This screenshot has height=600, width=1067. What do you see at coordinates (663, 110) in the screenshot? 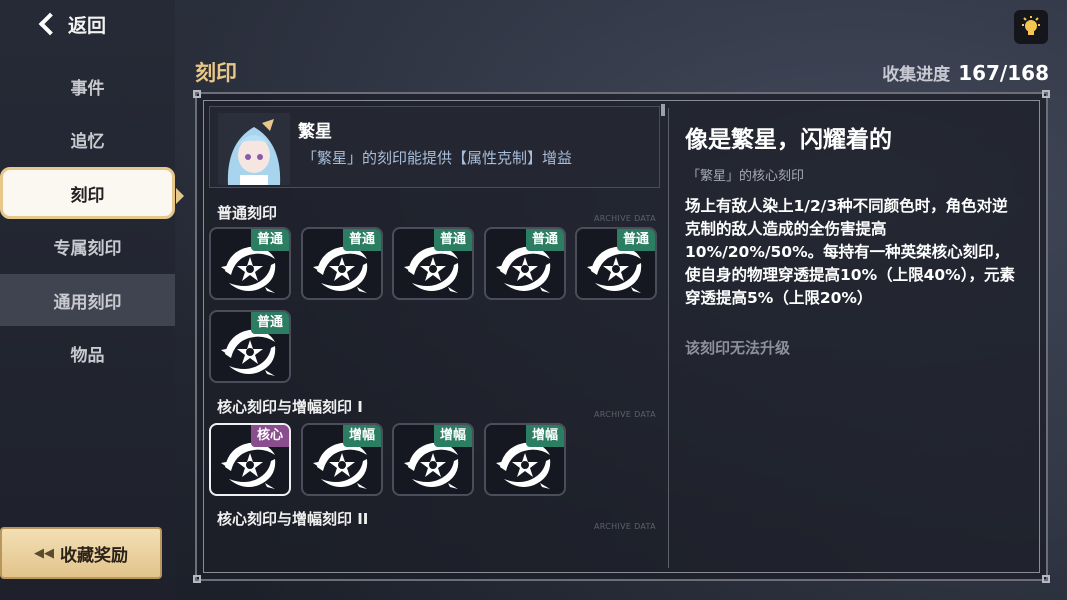
I see `scrollbar-thumb` at bounding box center [663, 110].